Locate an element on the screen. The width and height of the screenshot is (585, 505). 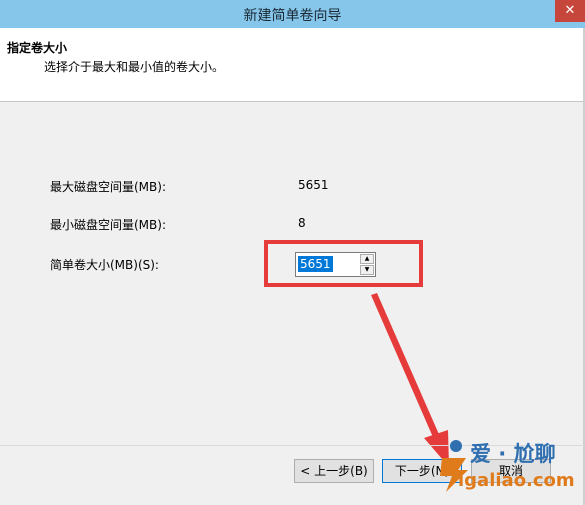
title-bar: 新建简单卷向导 ✕ is located at coordinates (292, 14).